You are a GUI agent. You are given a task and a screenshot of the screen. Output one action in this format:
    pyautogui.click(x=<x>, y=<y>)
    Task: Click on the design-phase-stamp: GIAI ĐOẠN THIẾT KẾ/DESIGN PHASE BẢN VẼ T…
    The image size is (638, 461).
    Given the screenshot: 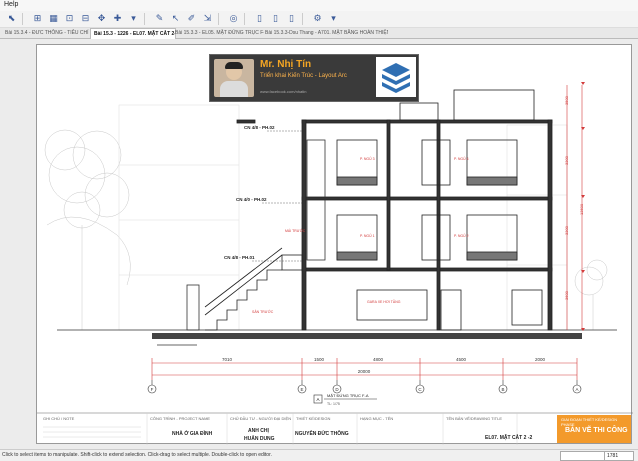 What is the action you would take?
    pyautogui.click(x=594, y=429)
    